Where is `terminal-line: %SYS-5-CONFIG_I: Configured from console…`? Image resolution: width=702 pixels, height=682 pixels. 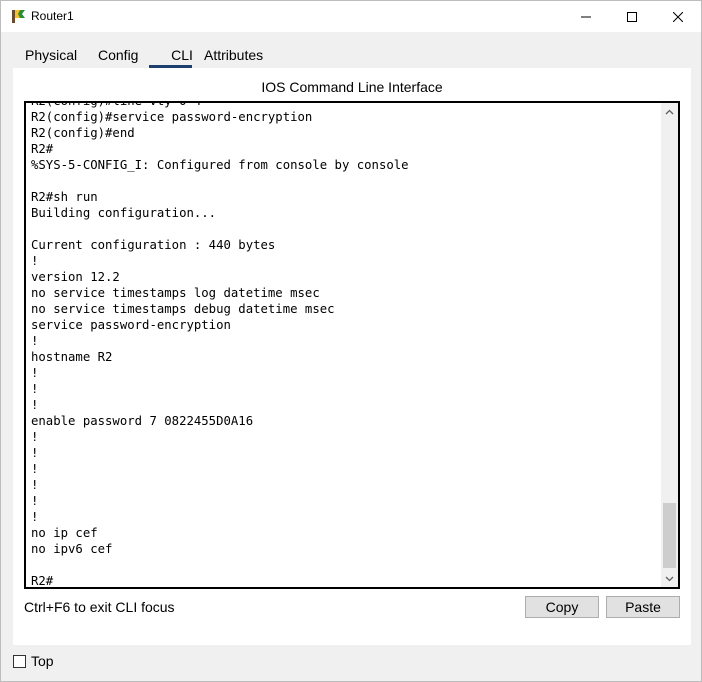 terminal-line: %SYS-5-CONFIG_I: Configured from console… is located at coordinates (220, 165).